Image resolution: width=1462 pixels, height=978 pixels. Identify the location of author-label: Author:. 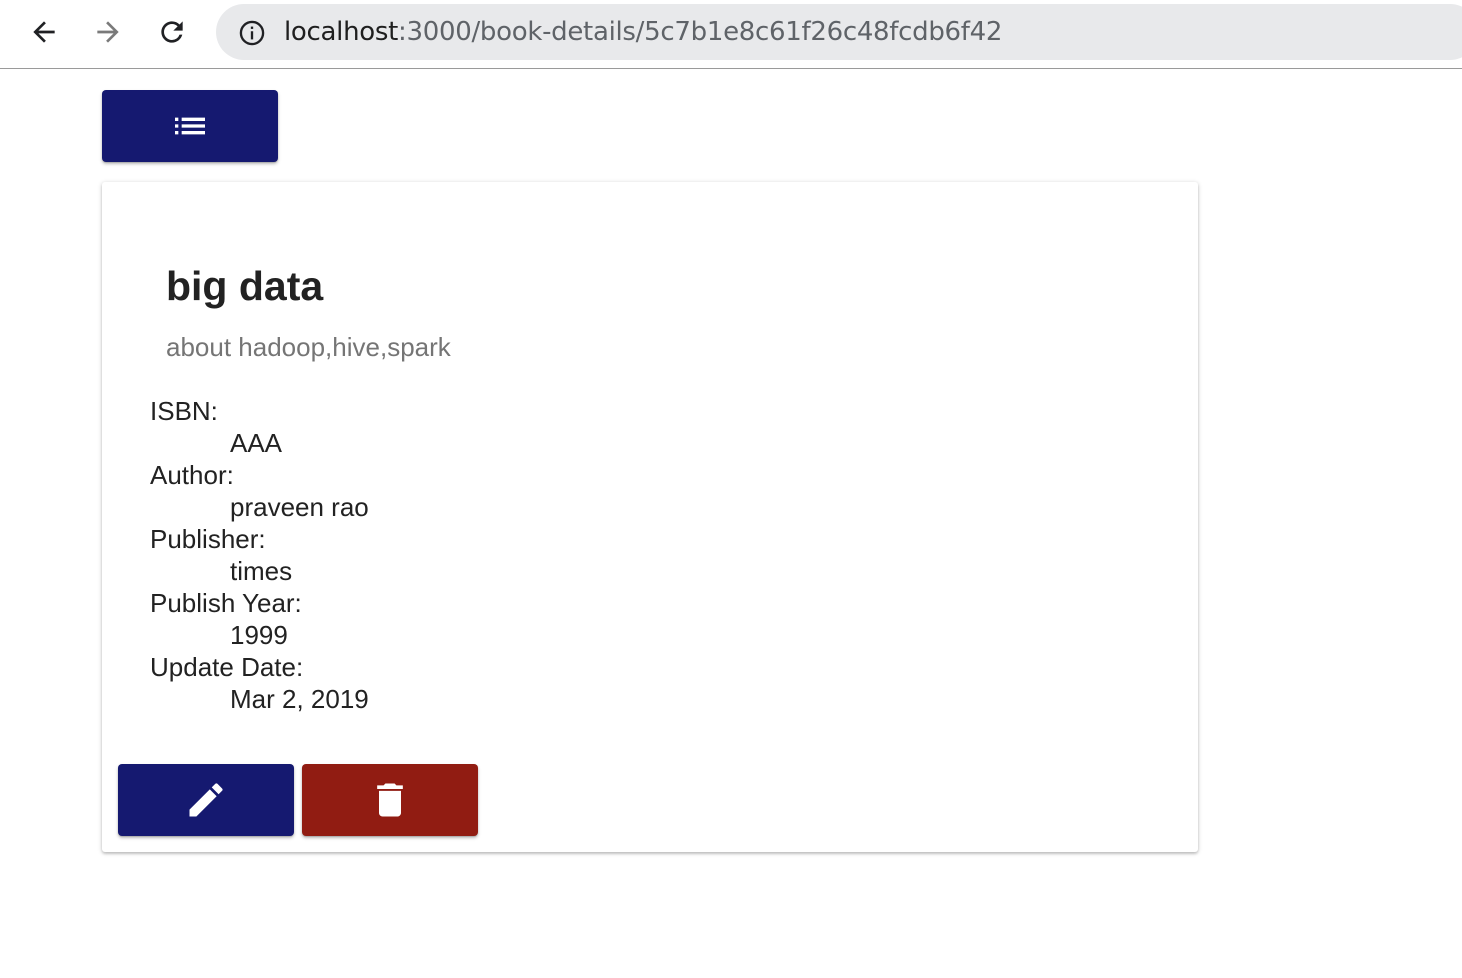
(192, 475).